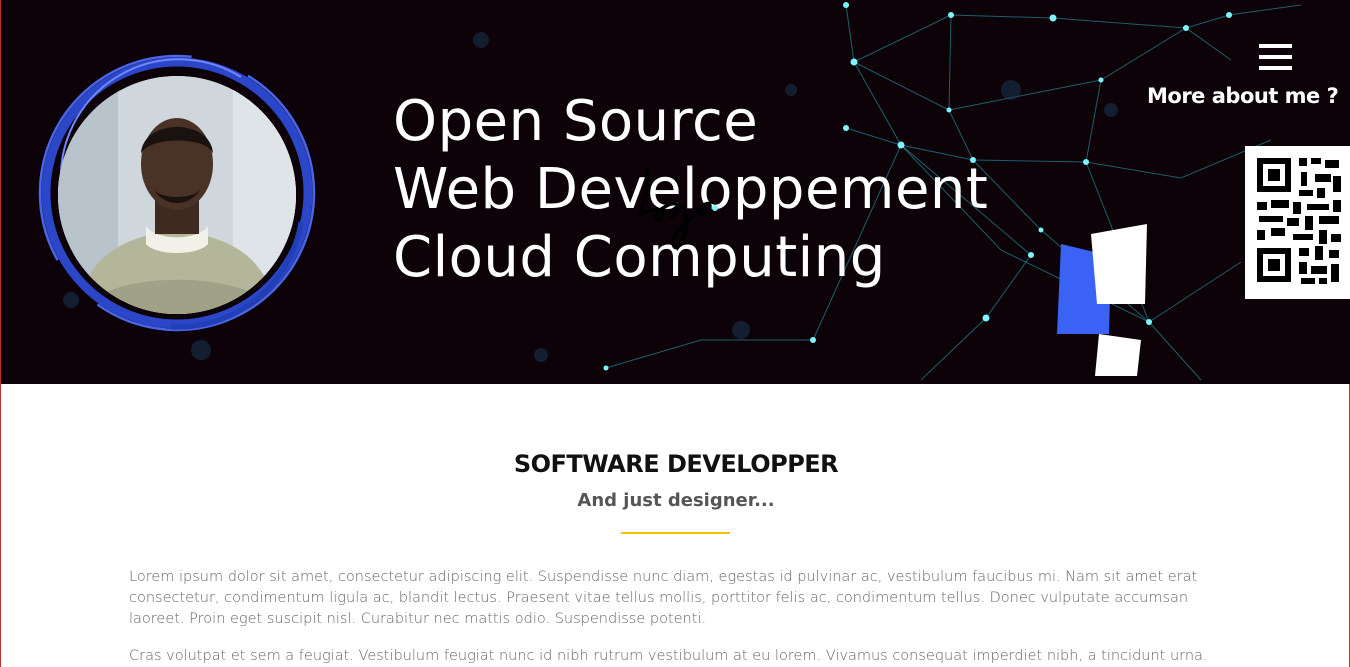 Image resolution: width=1350 pixels, height=667 pixels. I want to click on more-about-me-link: More about me ?, so click(1248, 96).